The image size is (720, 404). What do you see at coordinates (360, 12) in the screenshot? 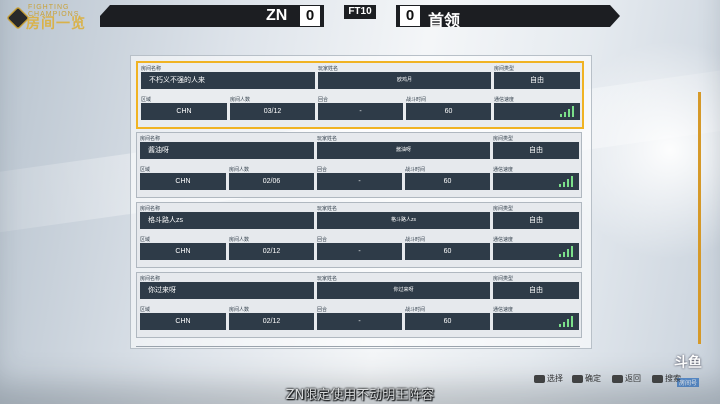
I see `match-format: FT10` at bounding box center [360, 12].